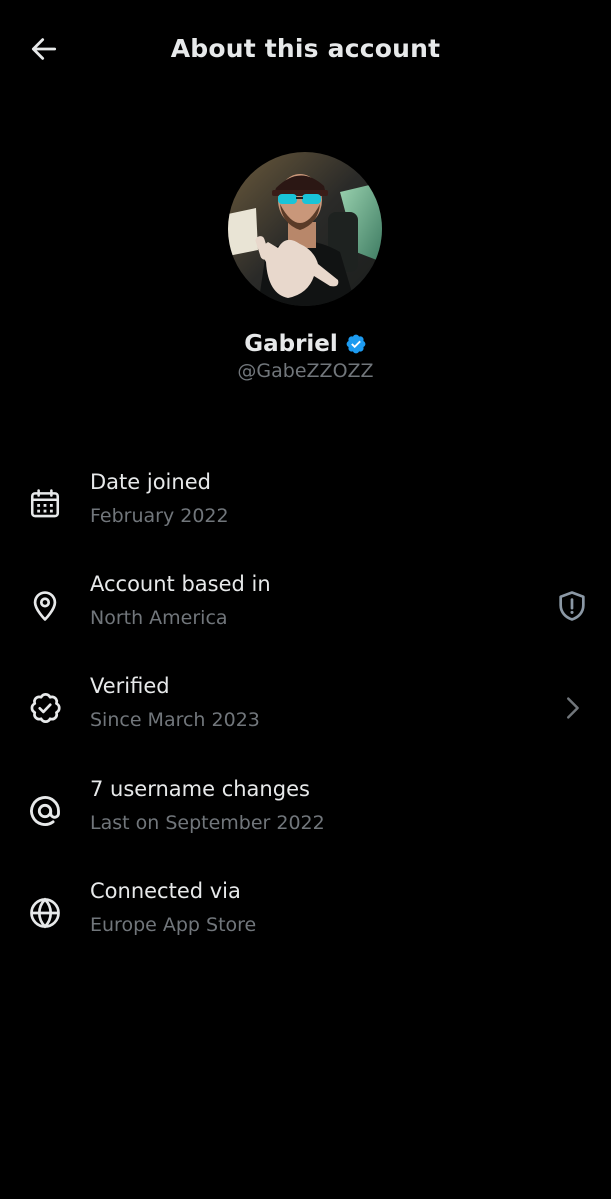 The width and height of the screenshot is (611, 1199). I want to click on at-sign-icon, so click(45, 811).